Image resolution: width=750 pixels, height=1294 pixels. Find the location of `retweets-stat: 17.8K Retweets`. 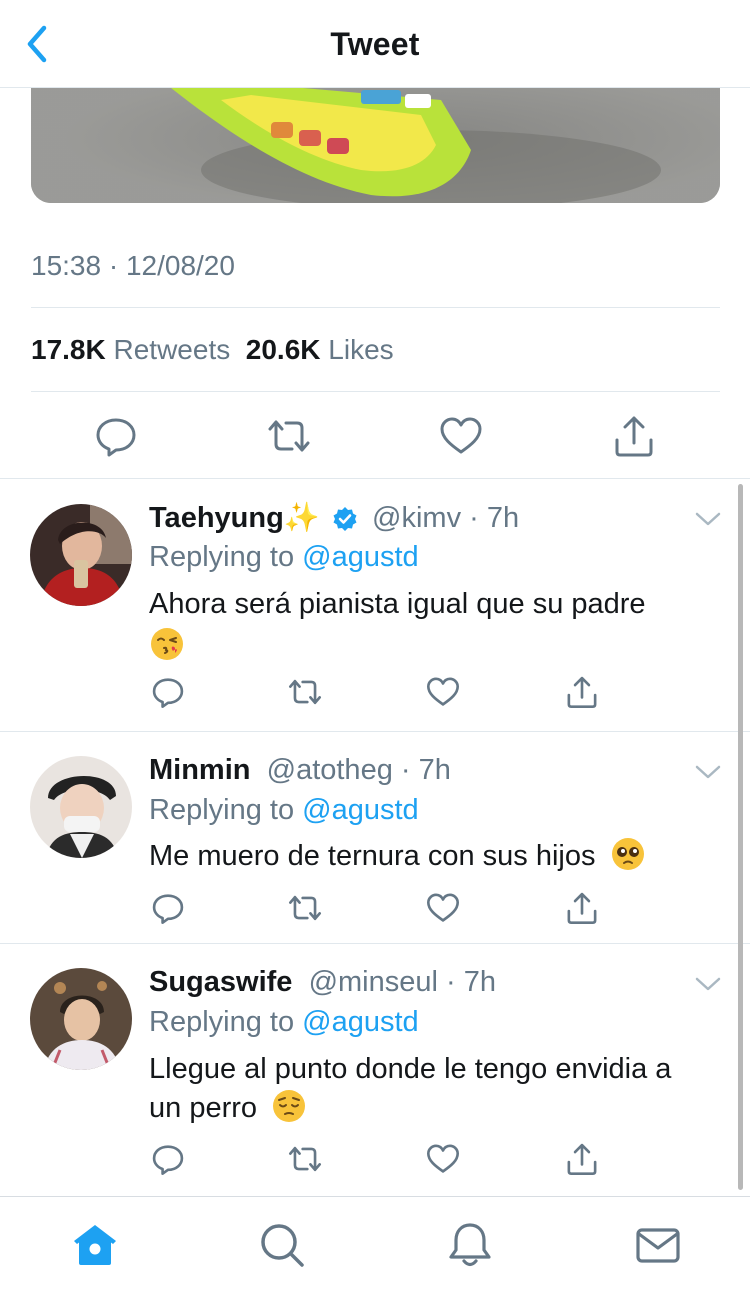

retweets-stat: 17.8K Retweets is located at coordinates (130, 349).